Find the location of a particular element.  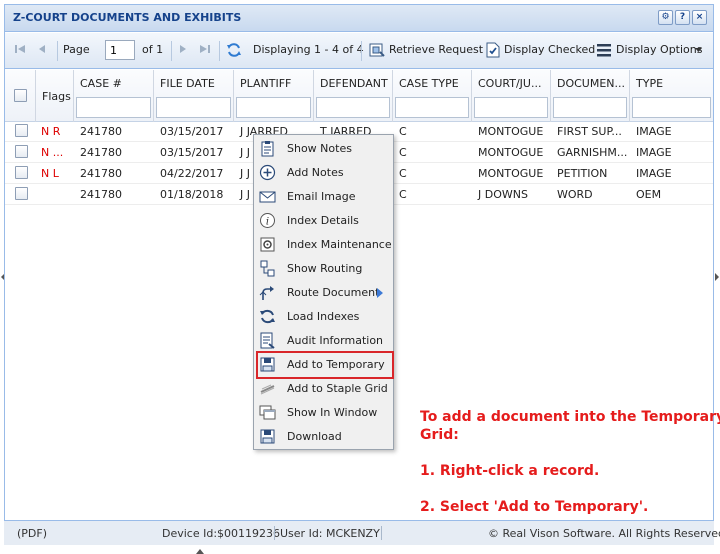

window-icon is located at coordinates (267, 412).